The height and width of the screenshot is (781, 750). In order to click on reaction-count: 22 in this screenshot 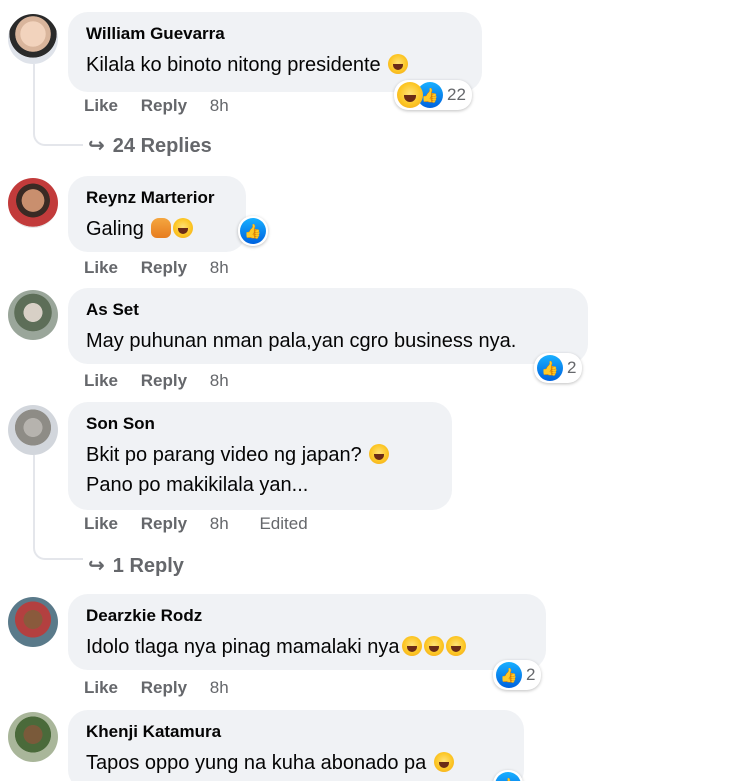, I will do `click(456, 94)`.